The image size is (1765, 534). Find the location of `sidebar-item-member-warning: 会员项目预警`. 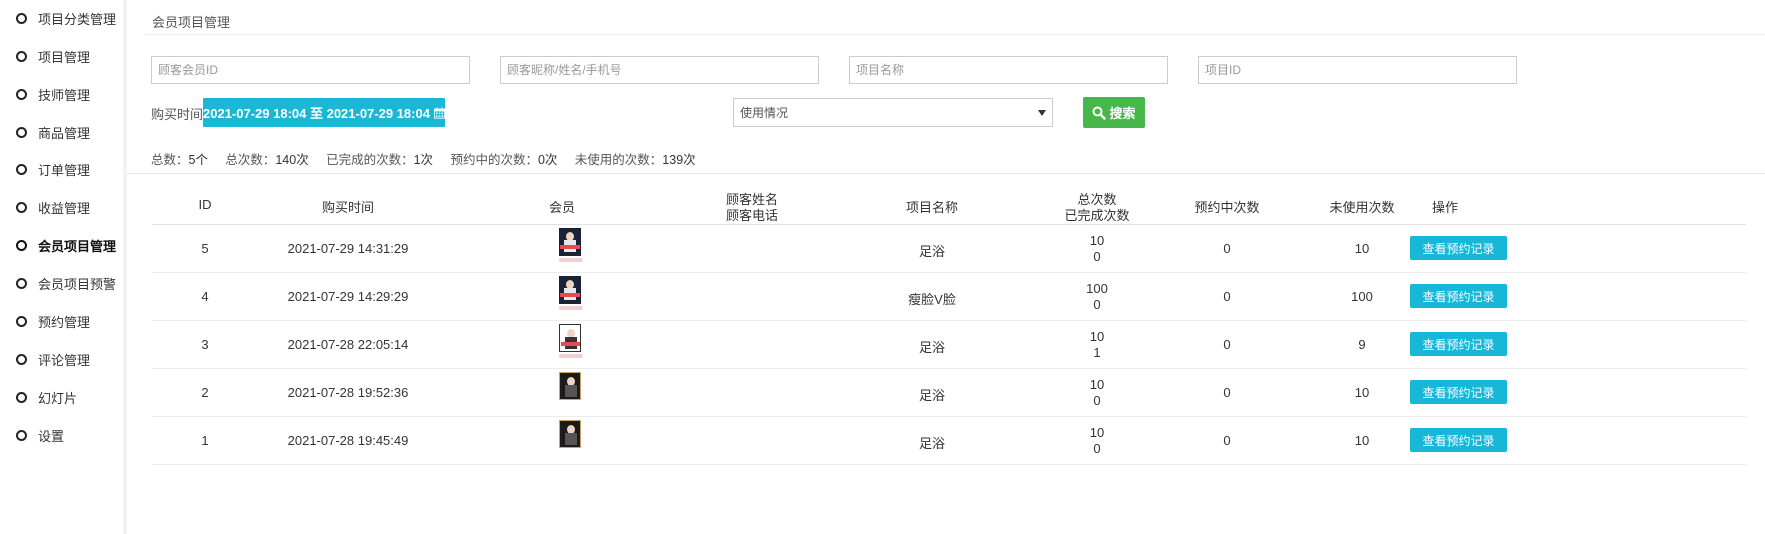

sidebar-item-member-warning: 会员项目预警 is located at coordinates (66, 283).